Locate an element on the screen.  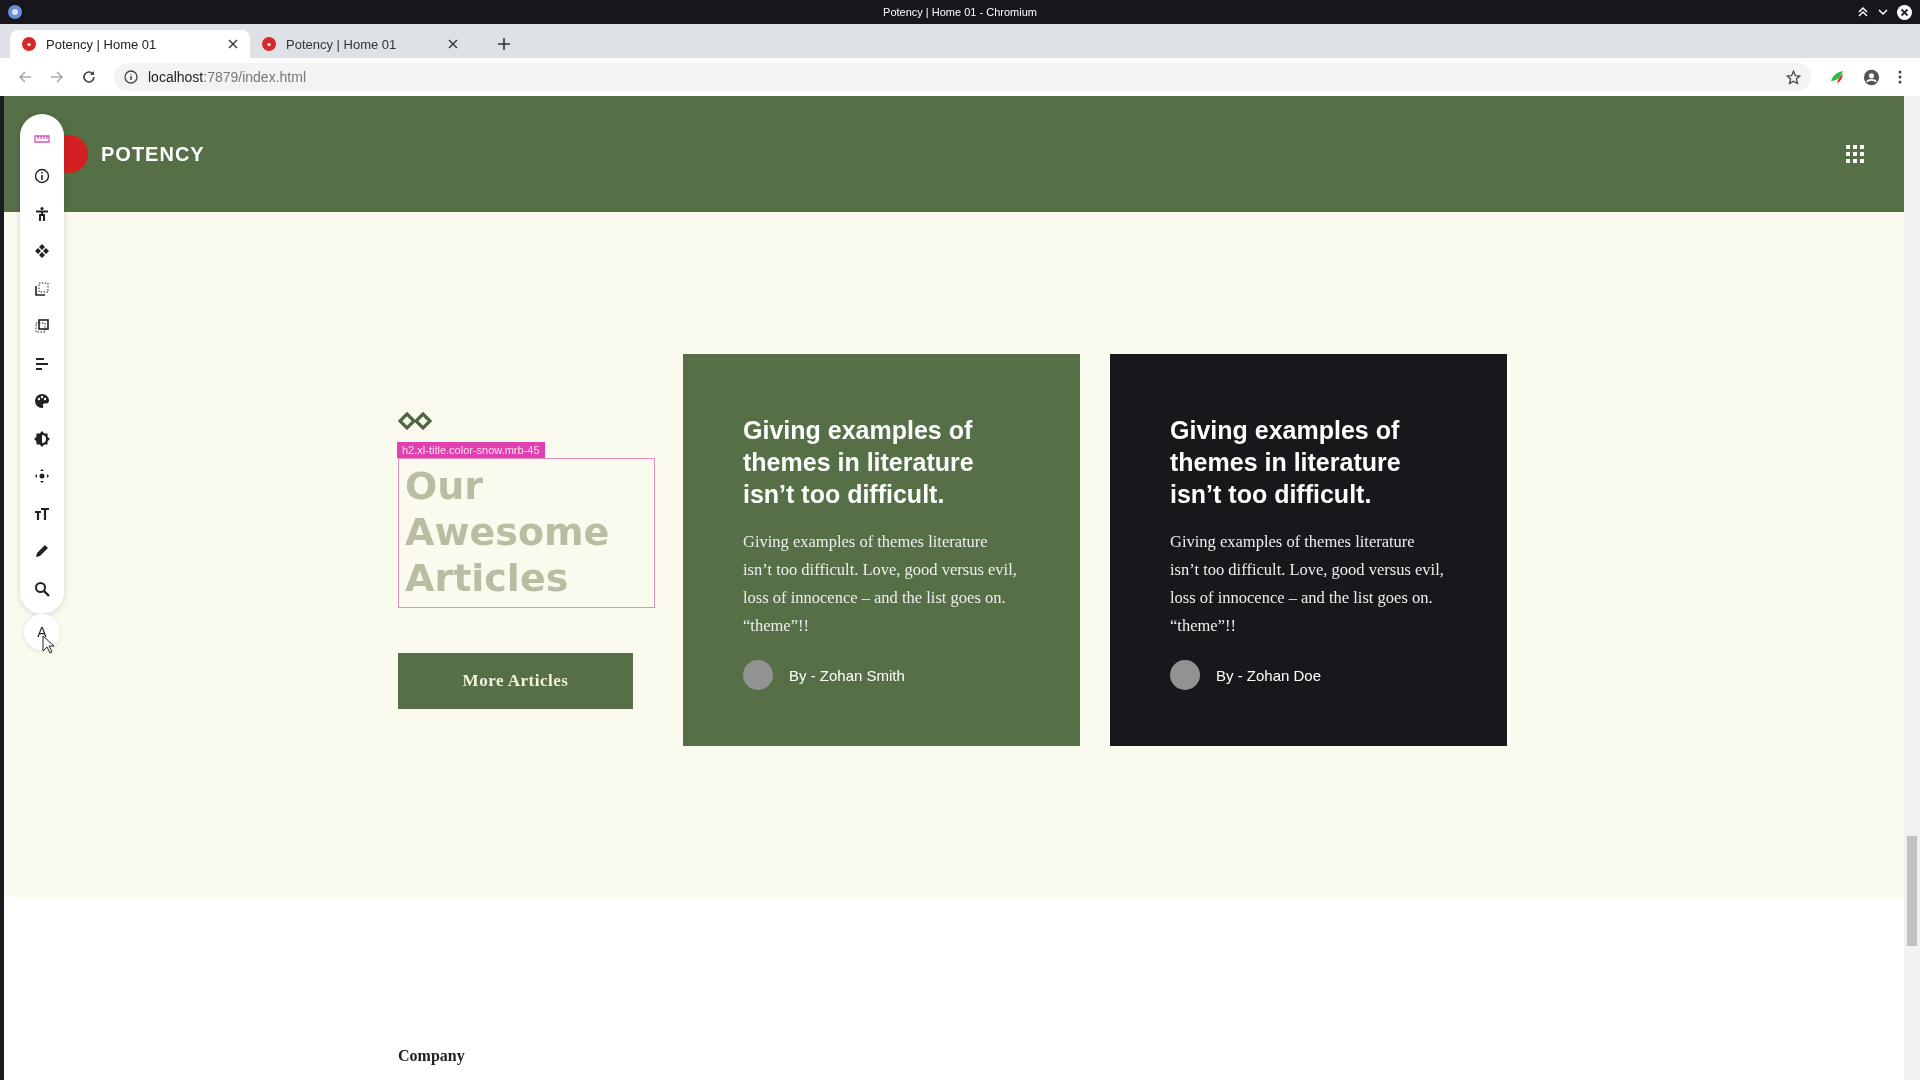
maximize-icon is located at coordinates (1863, 12).